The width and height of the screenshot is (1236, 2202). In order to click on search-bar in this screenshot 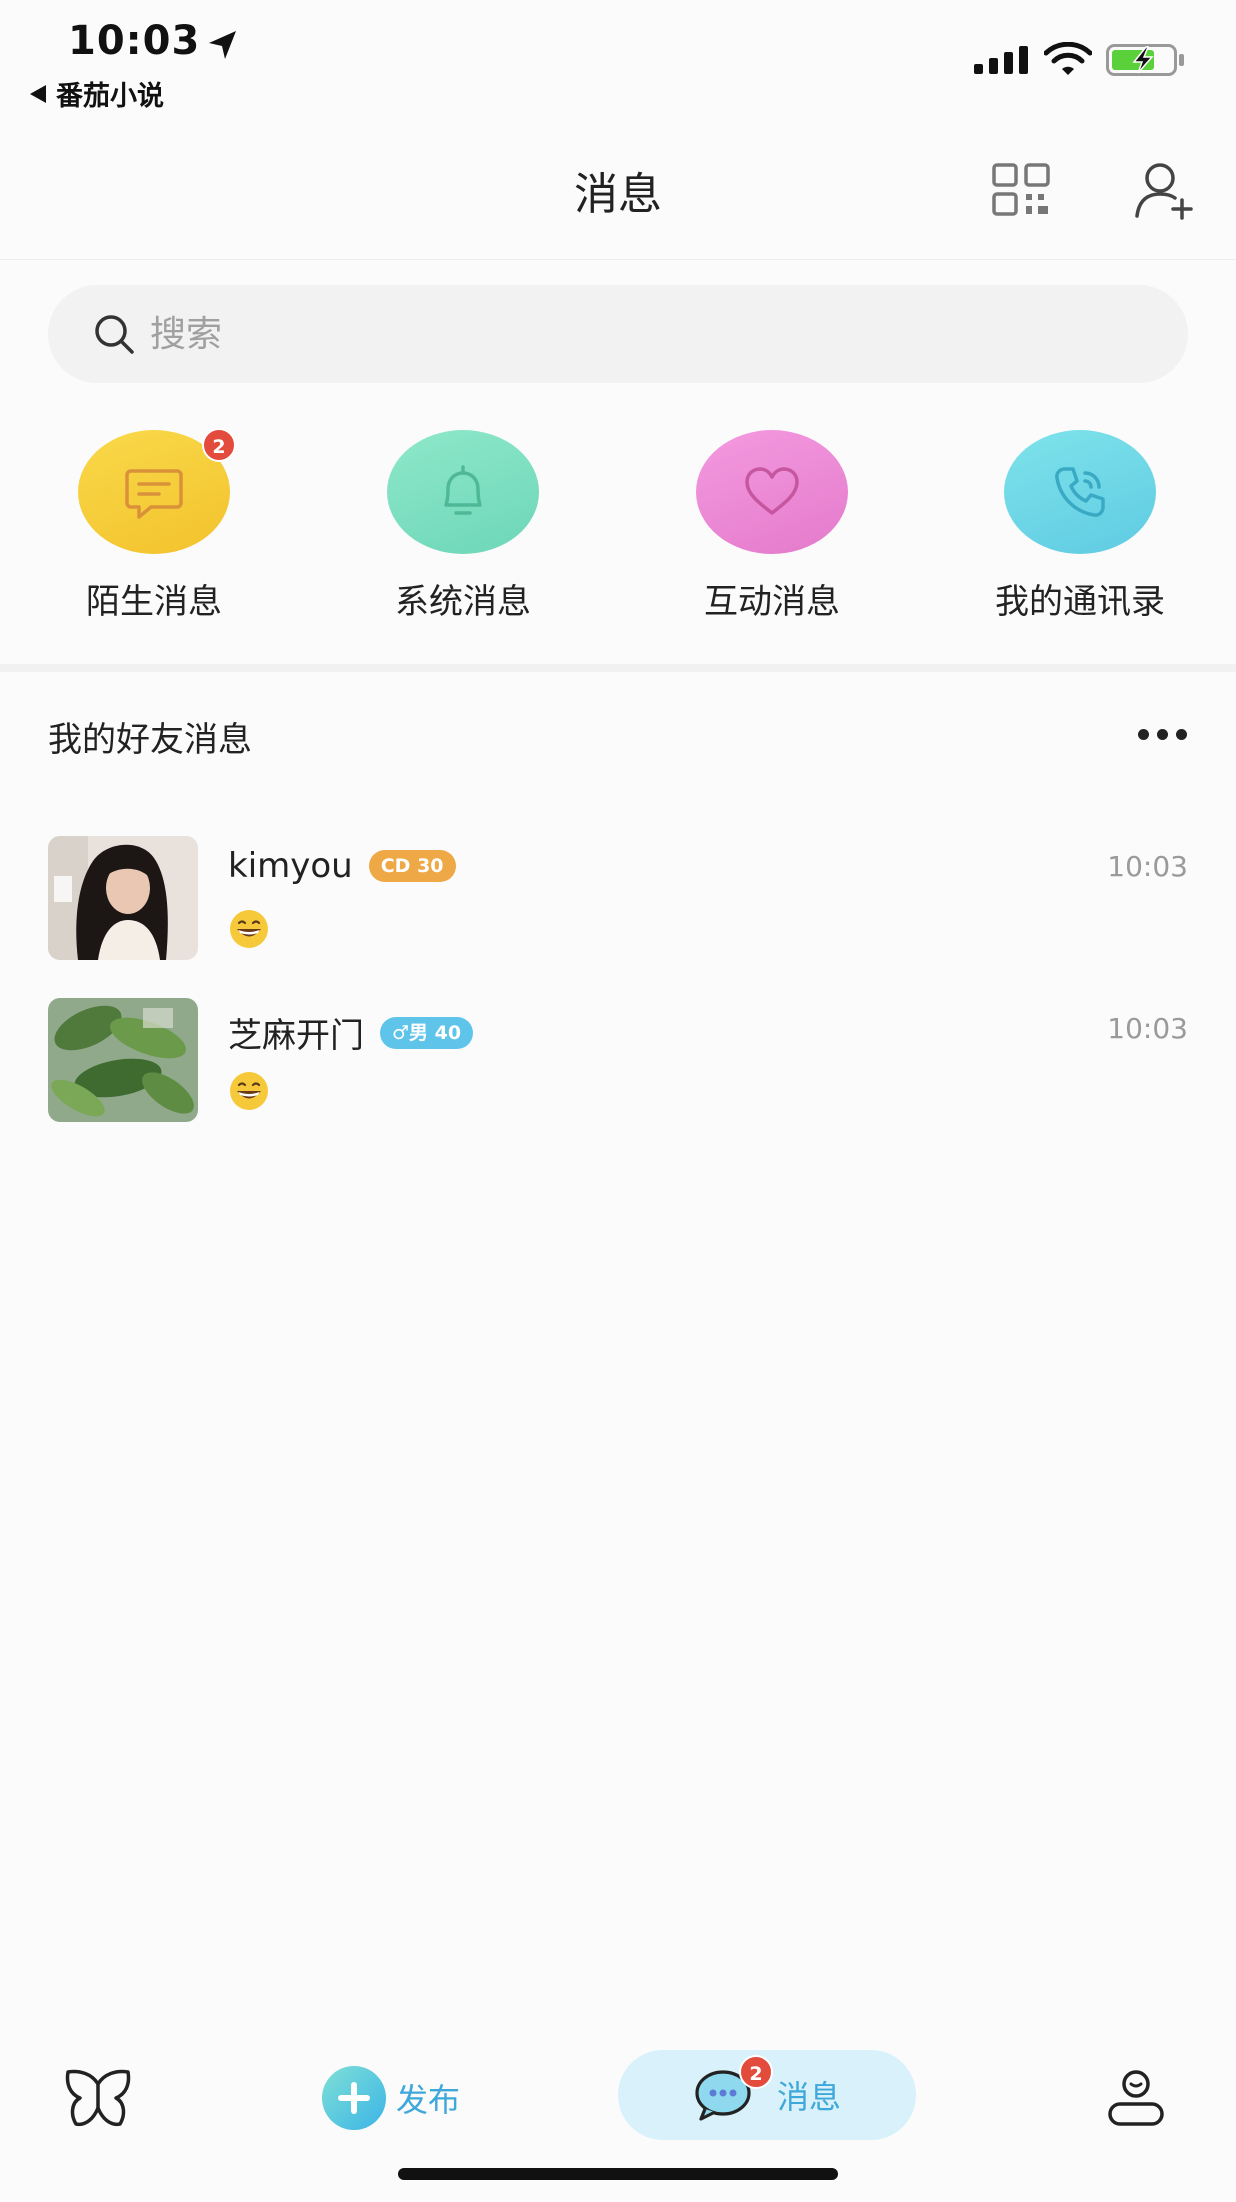, I will do `click(618, 334)`.